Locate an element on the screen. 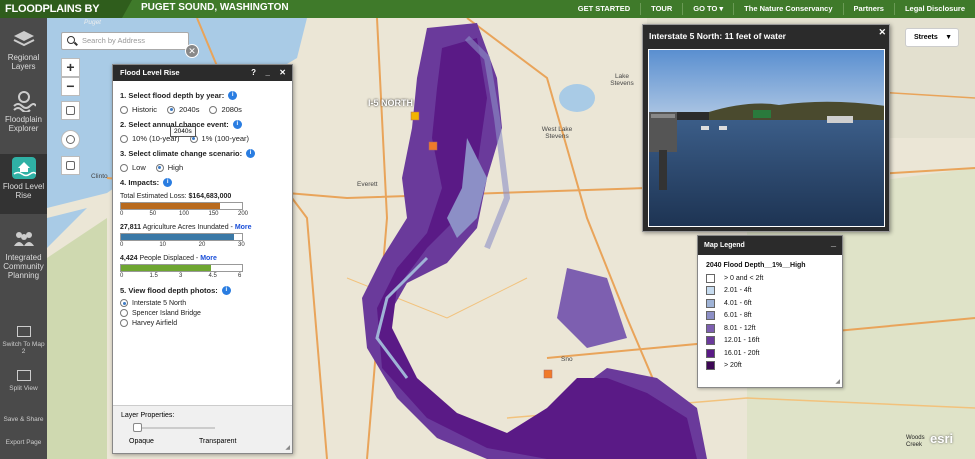 This screenshot has height=459, width=975. year-option-2080s: 2080s is located at coordinates (225, 109).